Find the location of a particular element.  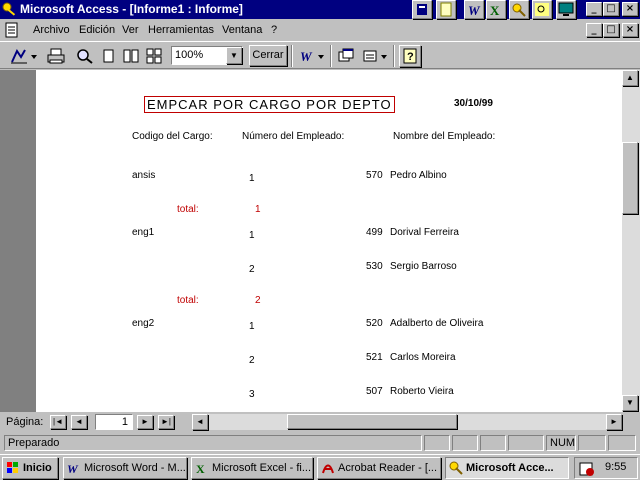

row-number: 521 is located at coordinates (374, 357).